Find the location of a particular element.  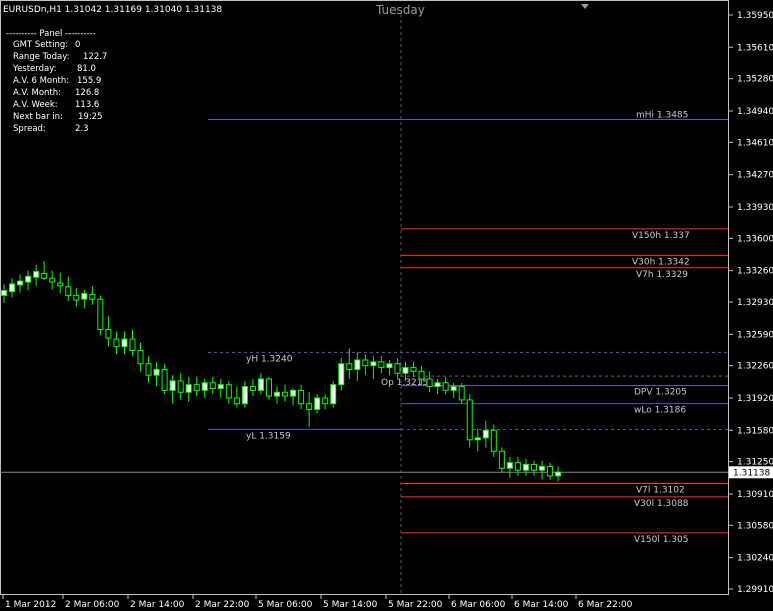

panel-value: 0 is located at coordinates (78, 45).